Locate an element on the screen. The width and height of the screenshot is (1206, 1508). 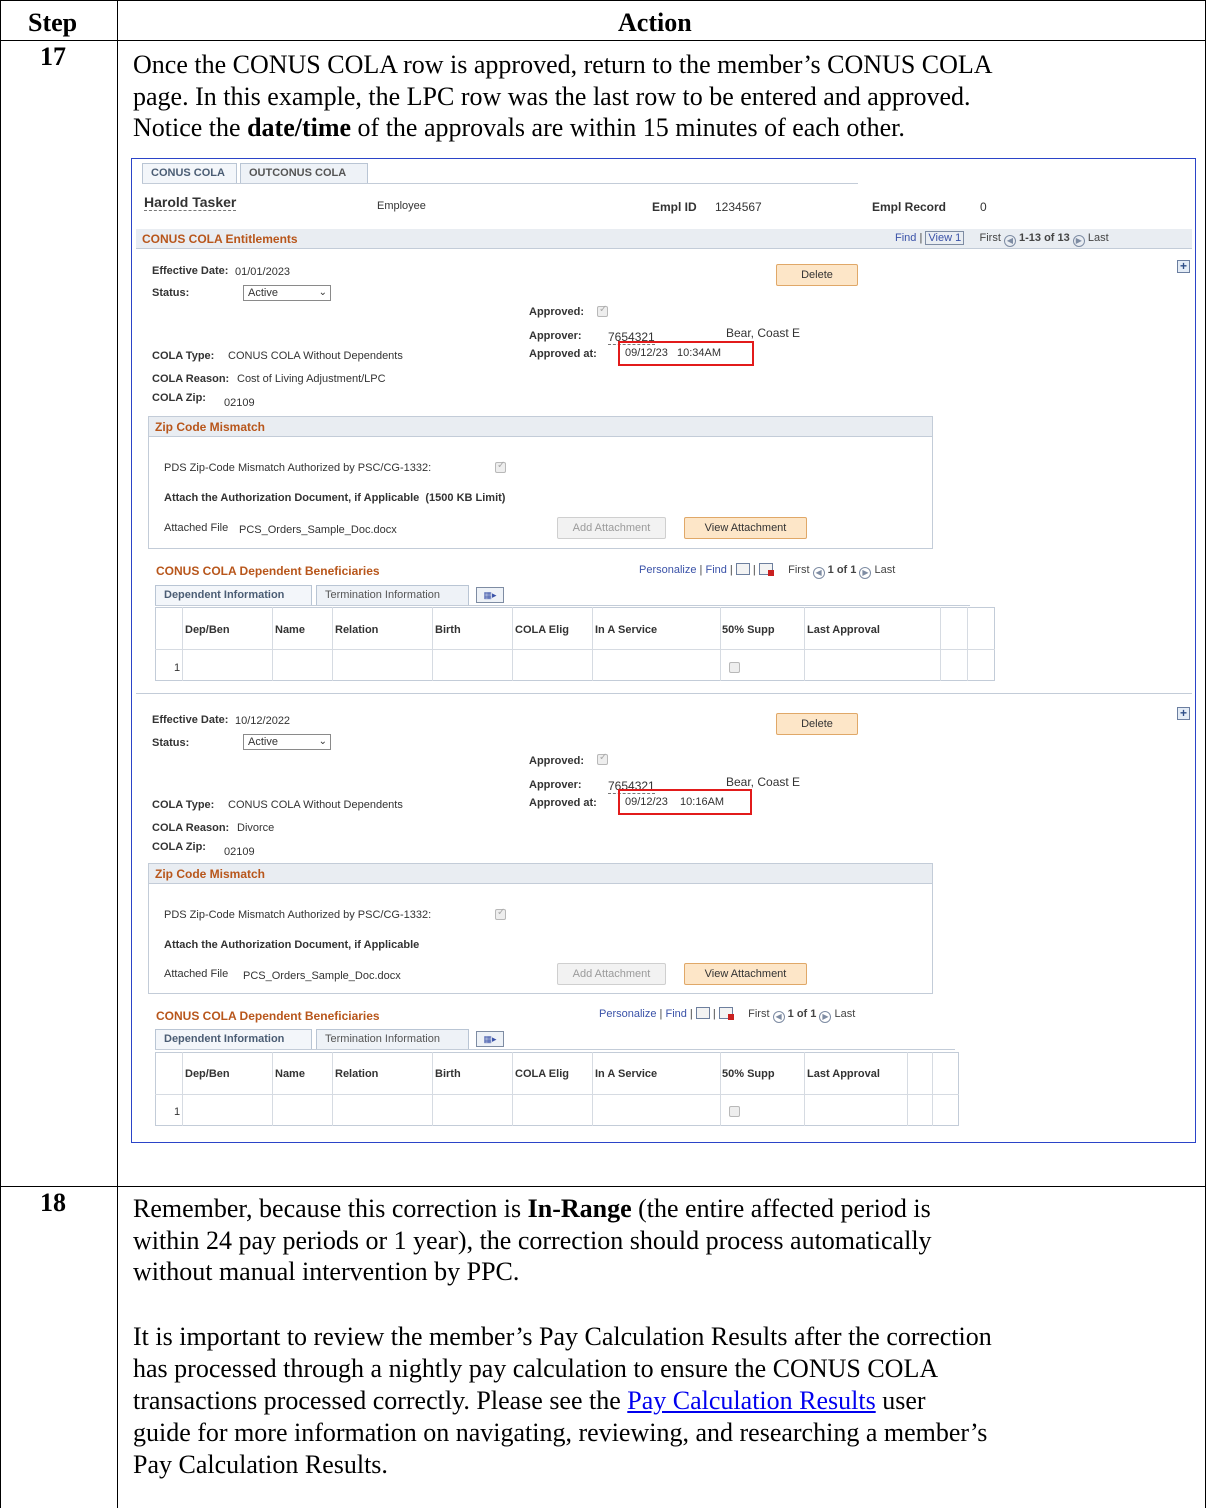
cola-zip-value: 02109 is located at coordinates (239, 852).